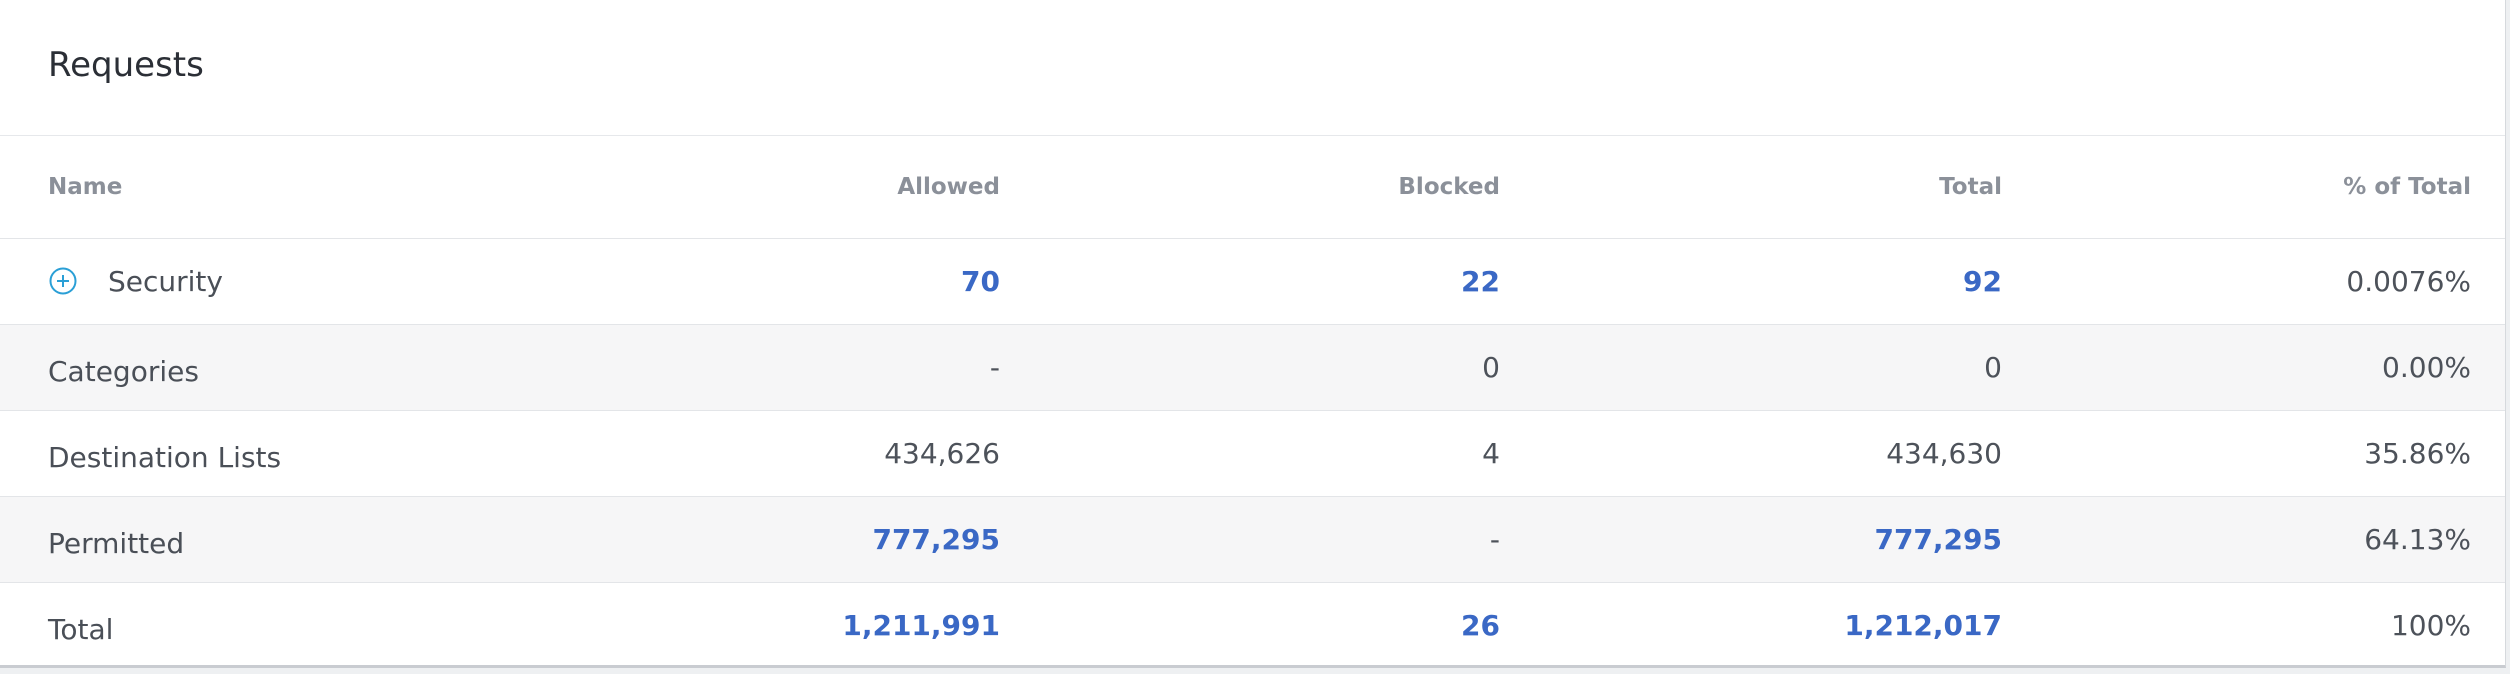 The width and height of the screenshot is (2510, 674). Describe the element at coordinates (942, 453) in the screenshot. I see `allowed-value: 434,626` at that location.